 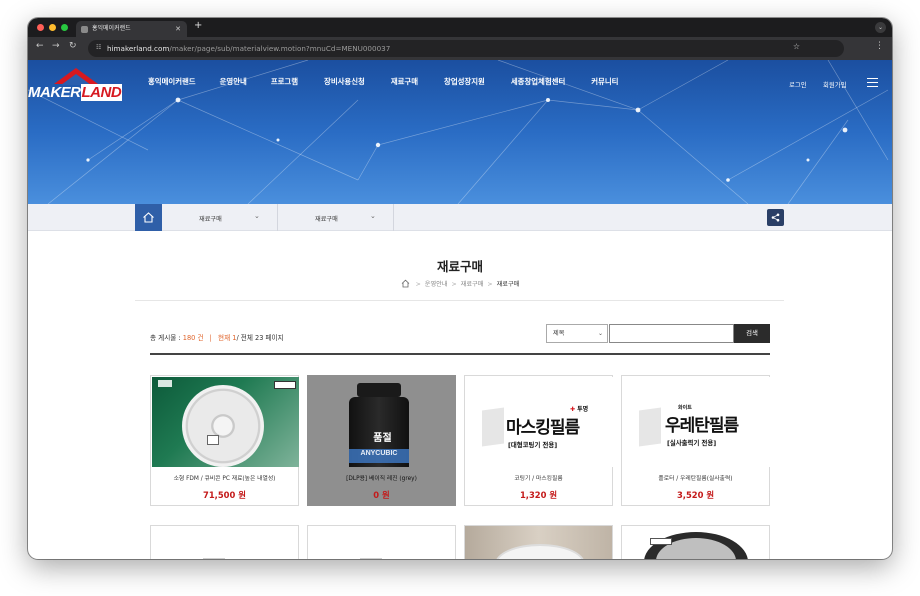 I want to click on site-logo: MAKERLAND, so click(x=75, y=83).